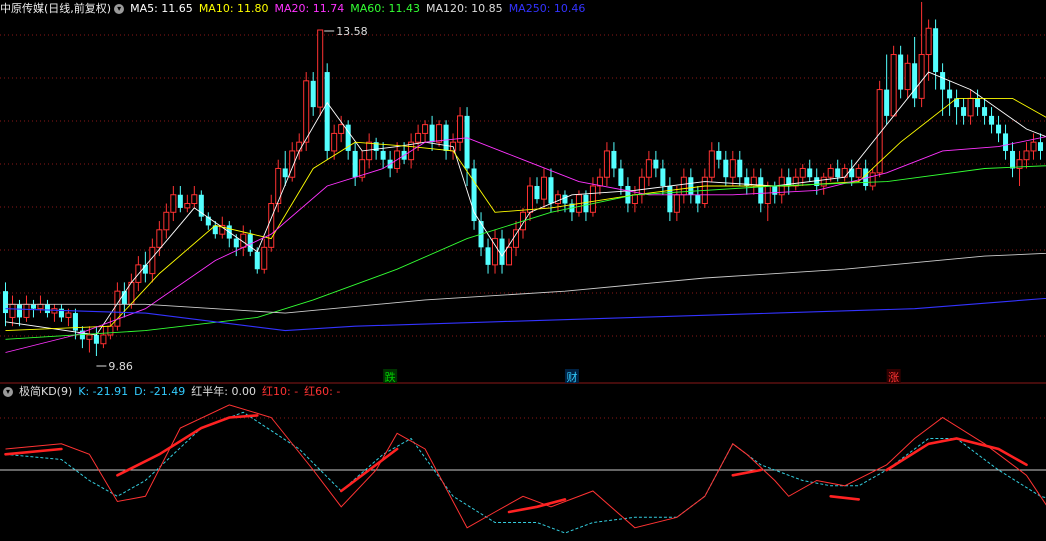 The width and height of the screenshot is (1046, 541). Describe the element at coordinates (893, 377) in the screenshot. I see `event-marker: 涨` at that location.